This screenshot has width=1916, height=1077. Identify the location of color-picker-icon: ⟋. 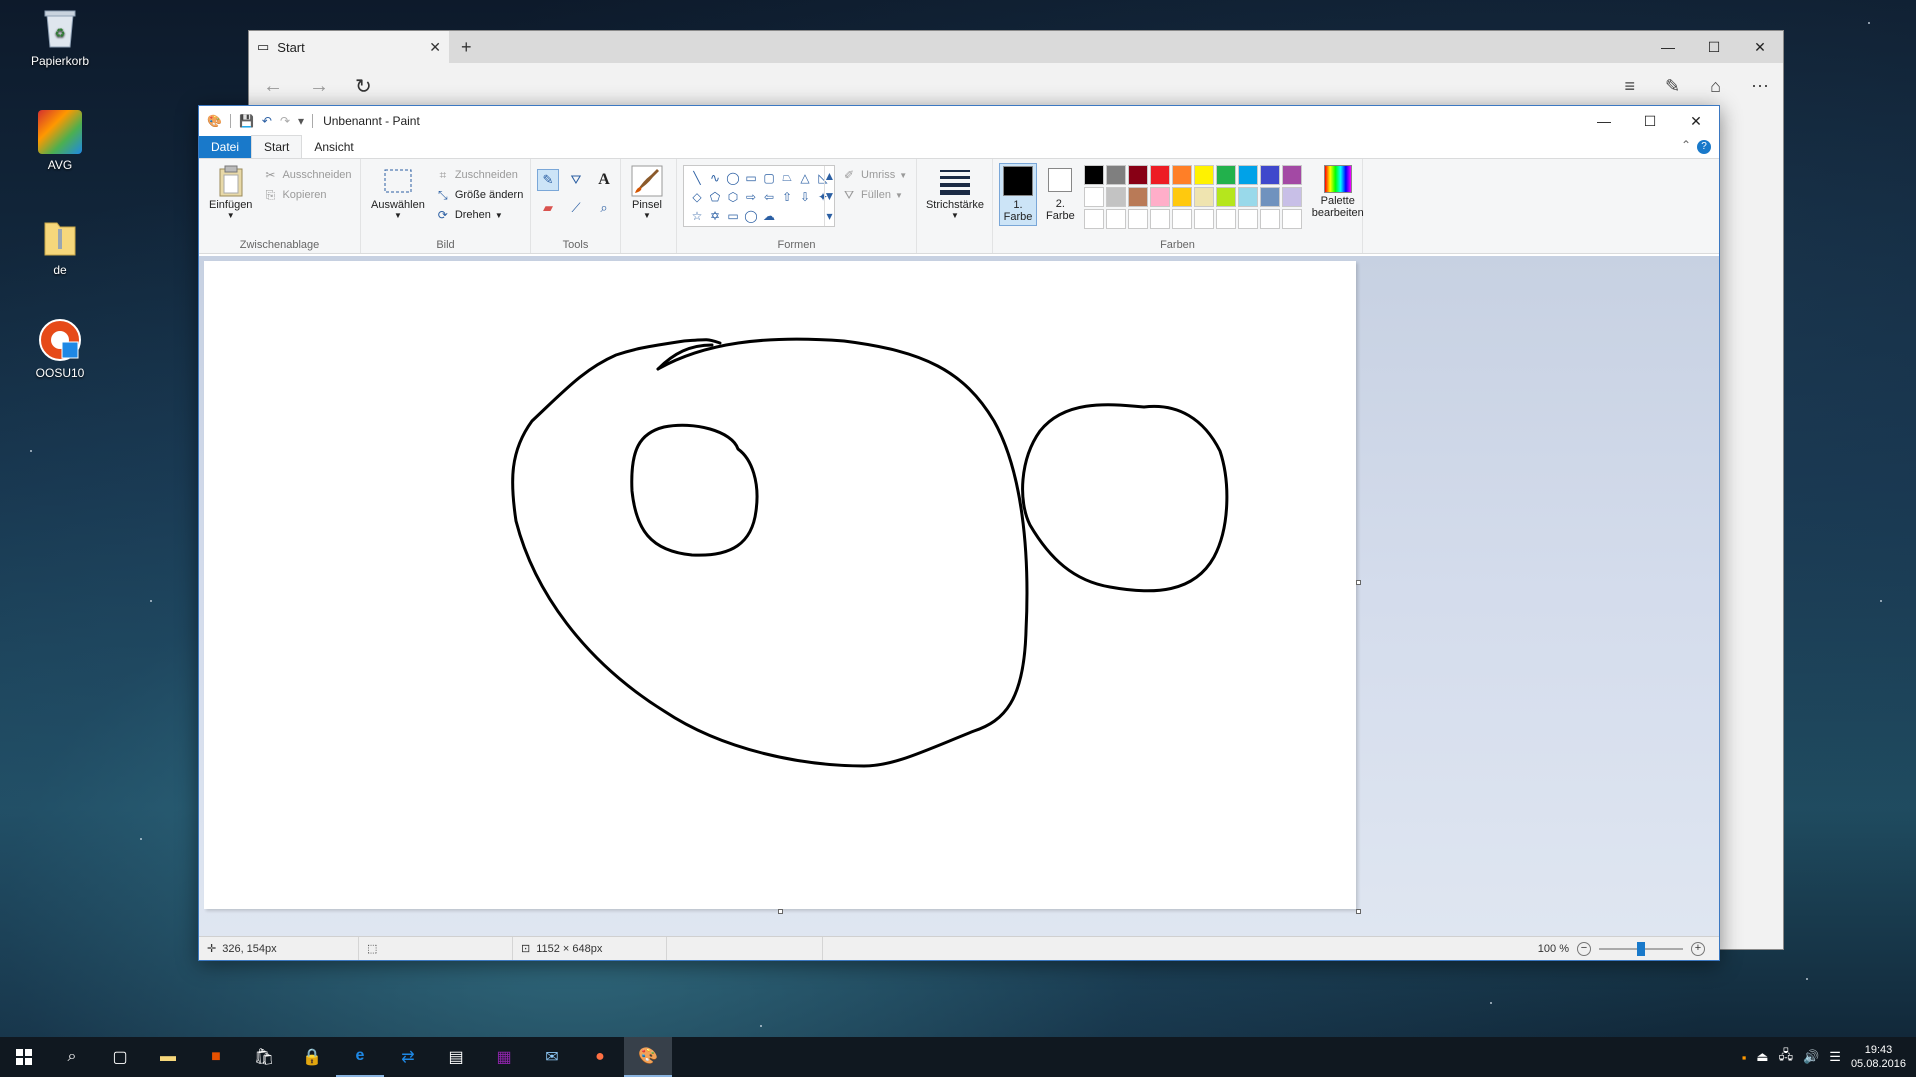
(576, 208).